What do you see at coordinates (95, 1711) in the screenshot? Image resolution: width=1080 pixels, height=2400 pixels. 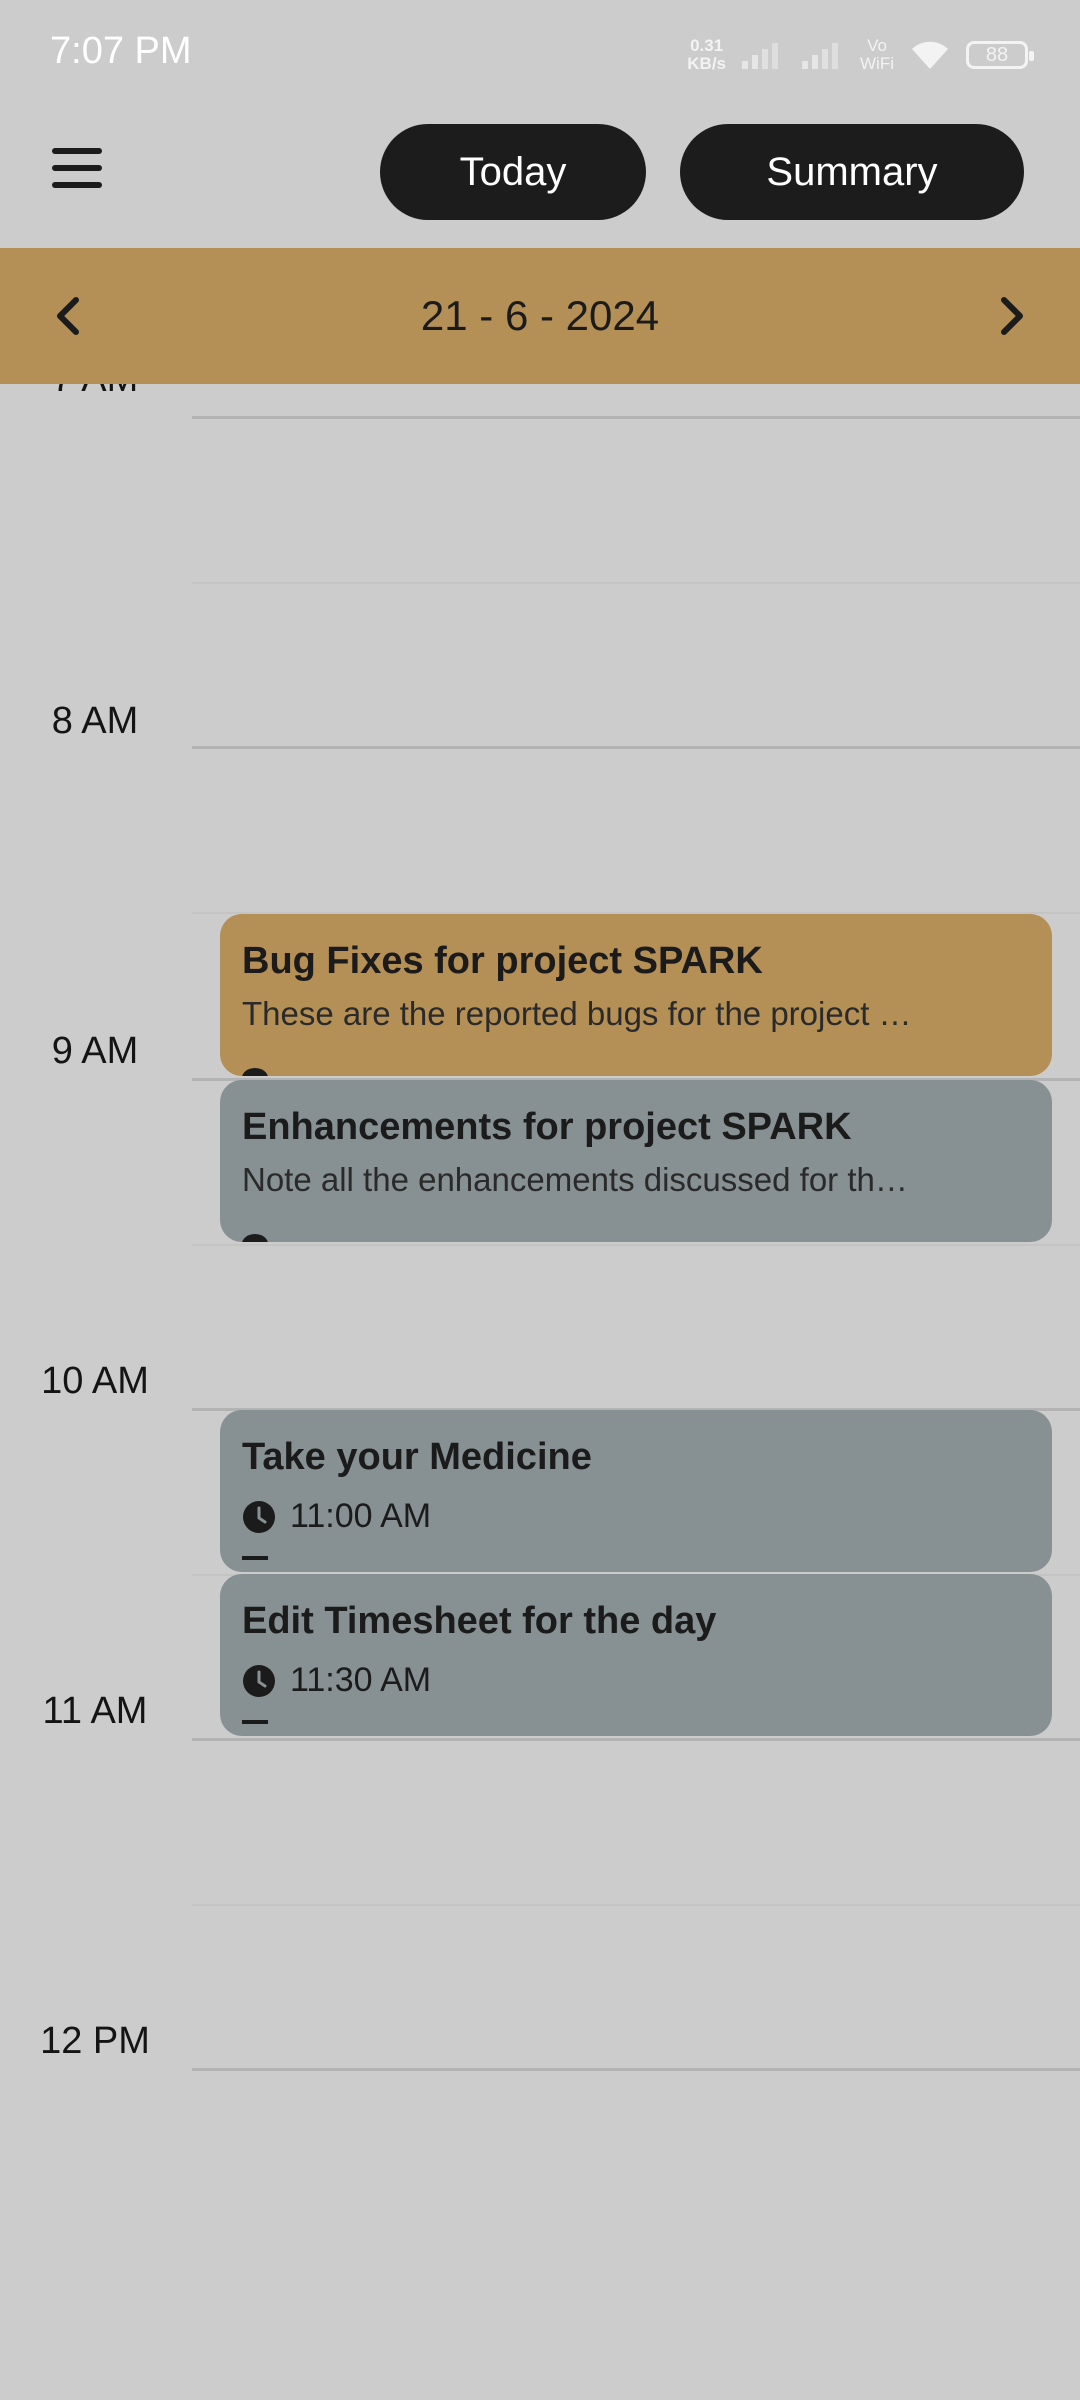 I see `hour-label-11am: 11 AM` at bounding box center [95, 1711].